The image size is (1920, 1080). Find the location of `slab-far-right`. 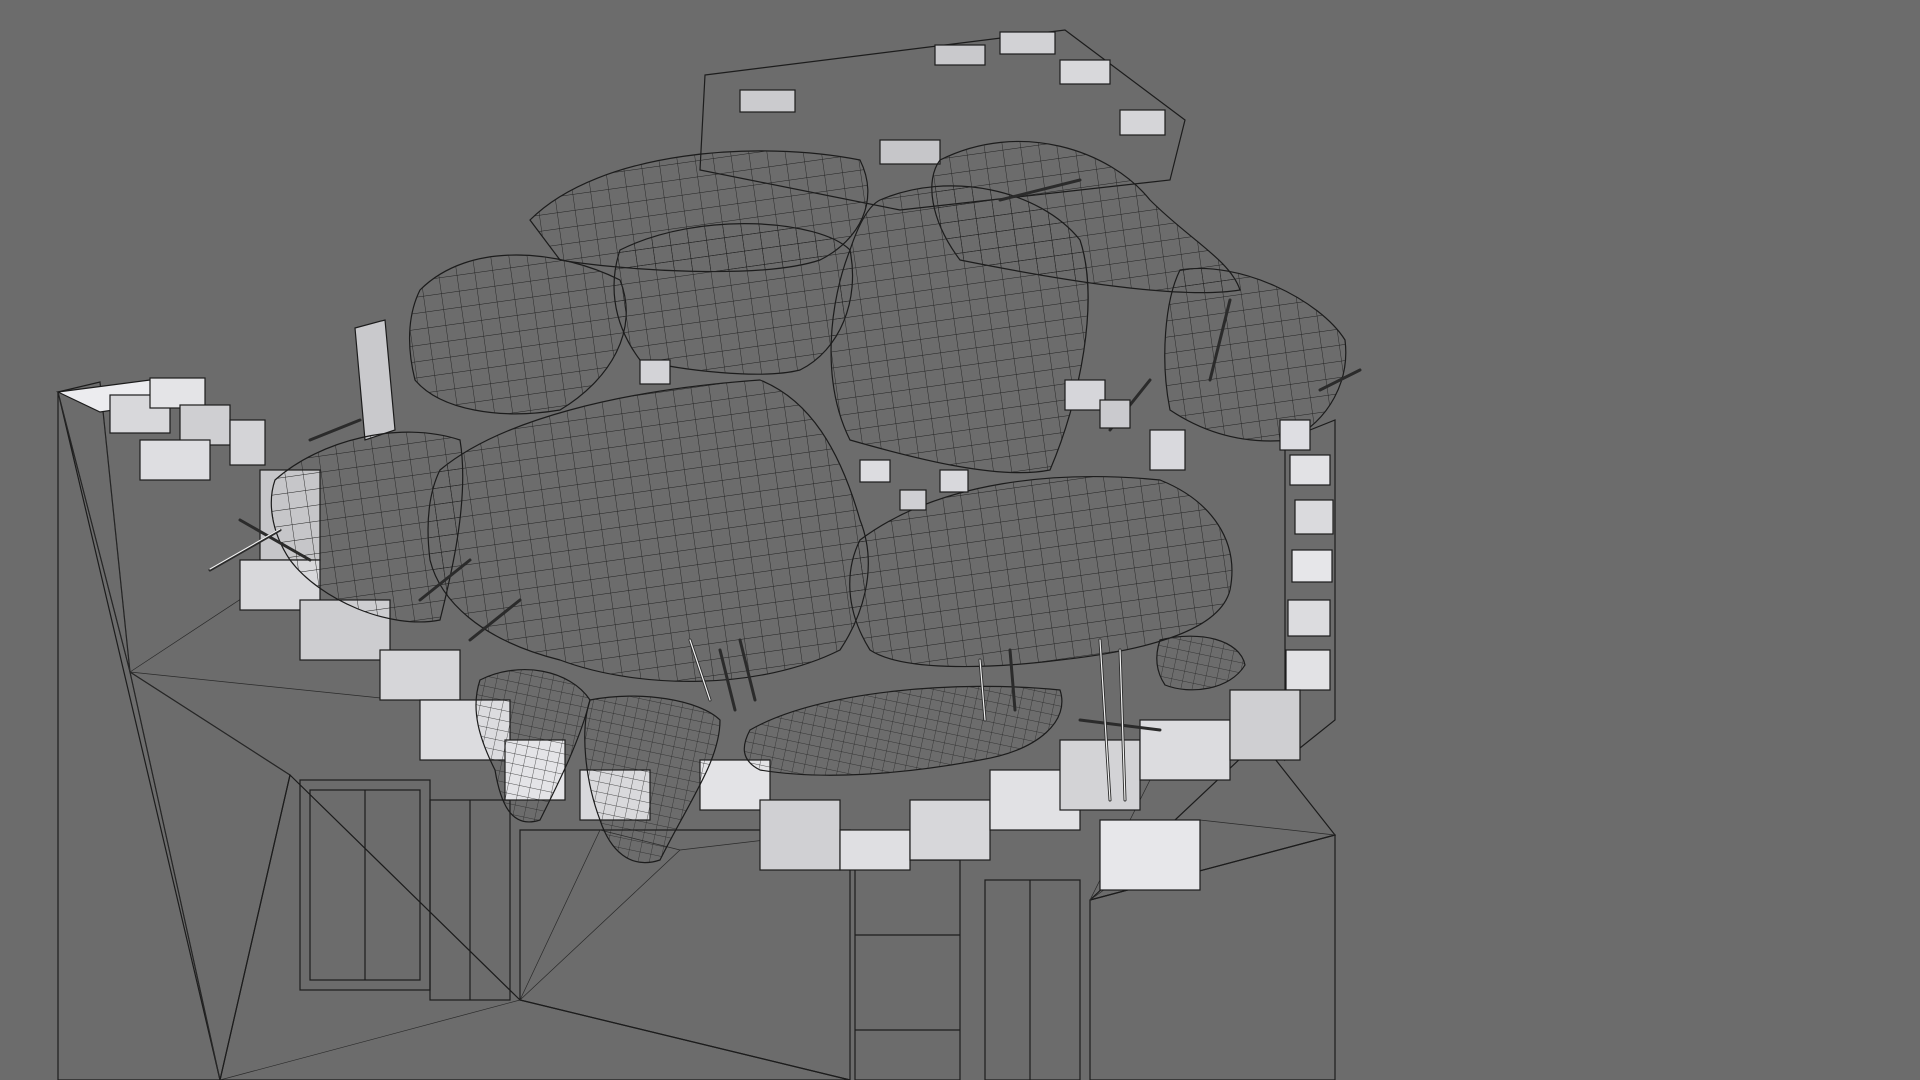

slab-far-right is located at coordinates (1255, 354).